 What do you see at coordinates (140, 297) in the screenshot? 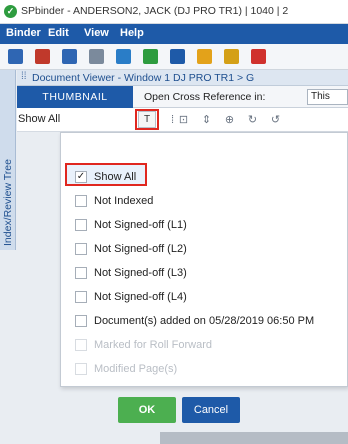
I see `filter-option-label: Not Signed-off (L4)` at bounding box center [140, 297].